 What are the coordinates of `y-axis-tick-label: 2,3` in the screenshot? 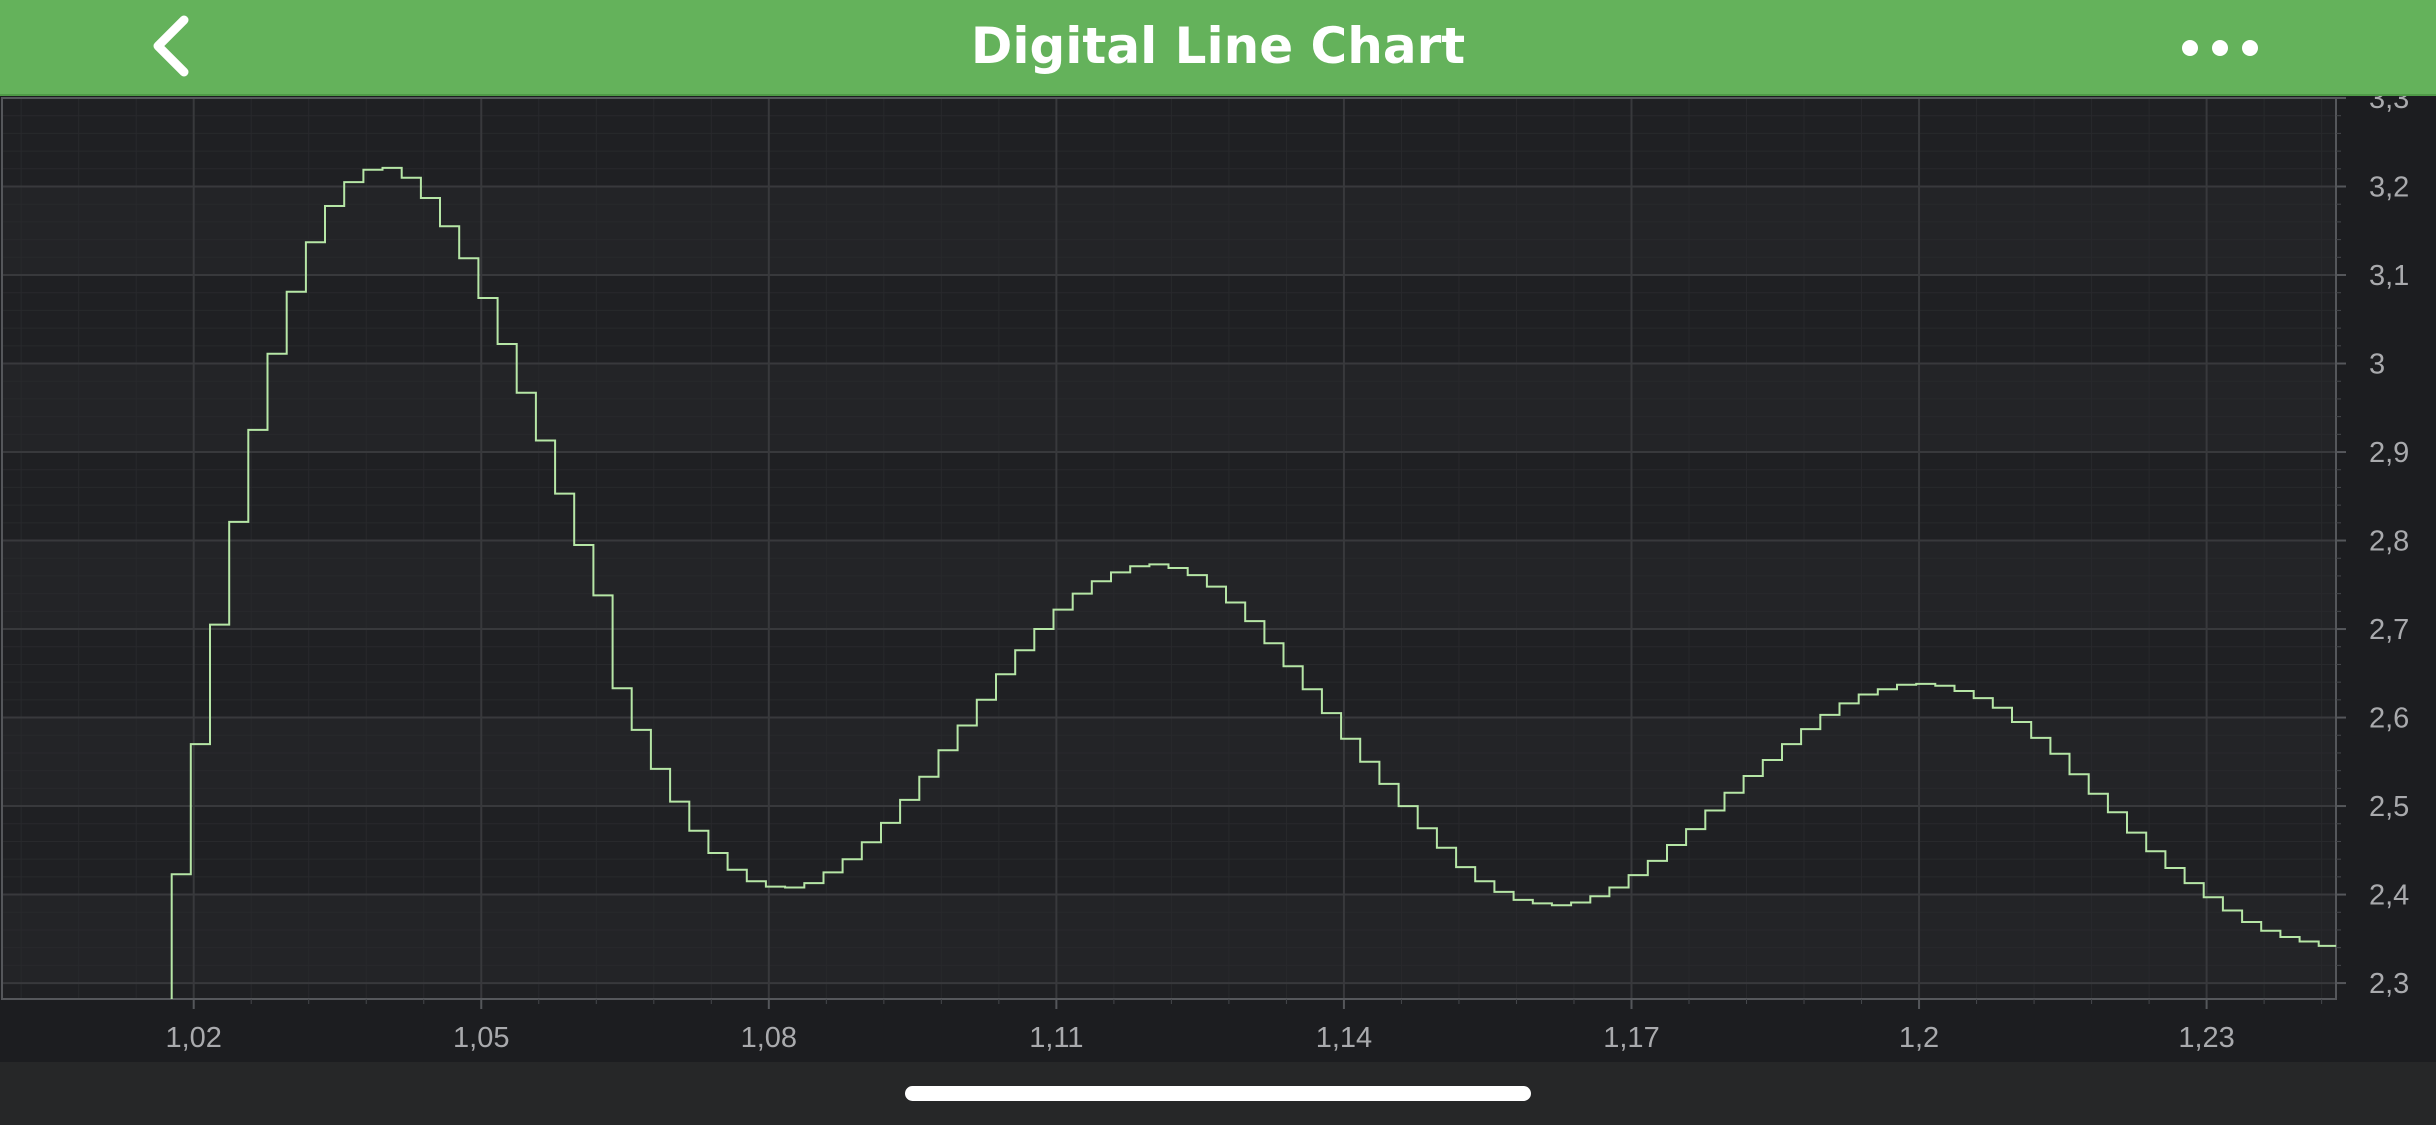 It's located at (2389, 984).